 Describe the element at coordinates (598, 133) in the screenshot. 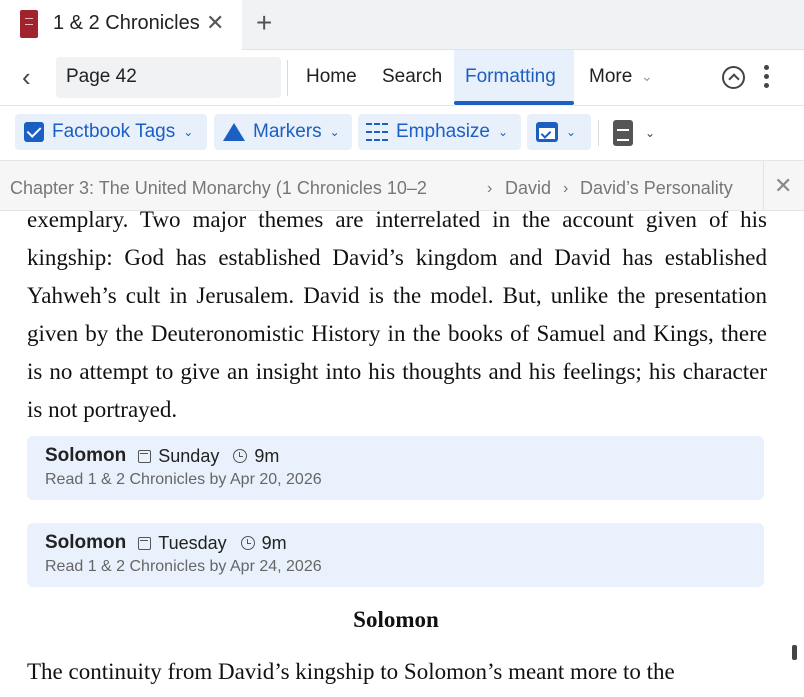

I see `toolbar-divider` at that location.